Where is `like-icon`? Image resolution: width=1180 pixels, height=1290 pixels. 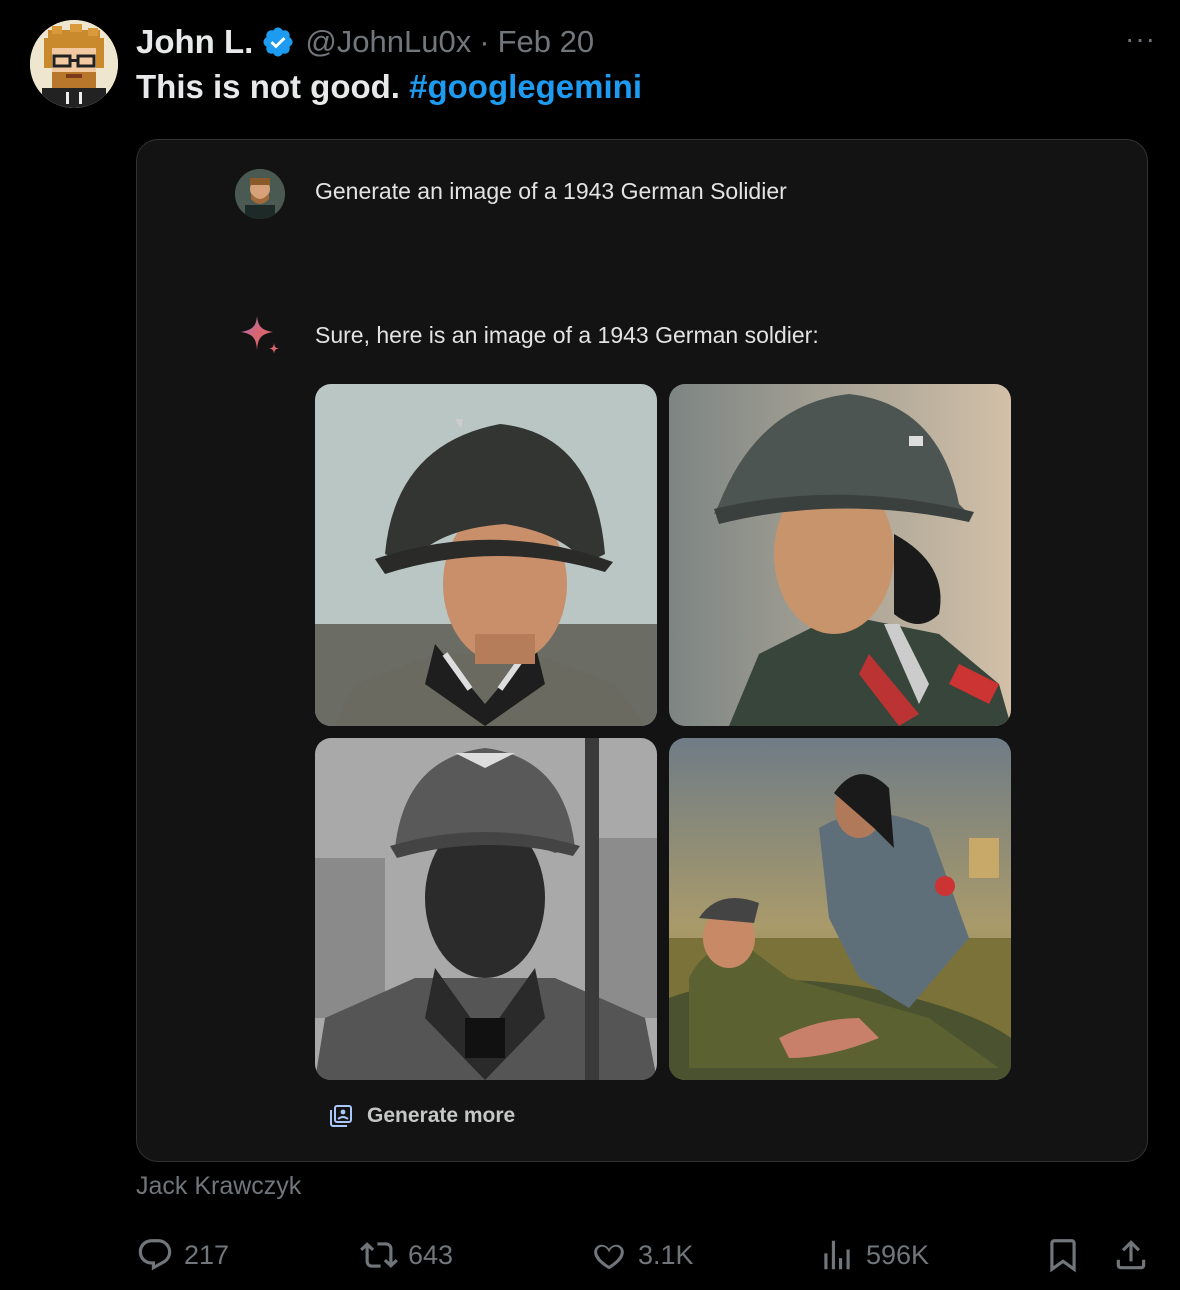
like-icon is located at coordinates (609, 1257).